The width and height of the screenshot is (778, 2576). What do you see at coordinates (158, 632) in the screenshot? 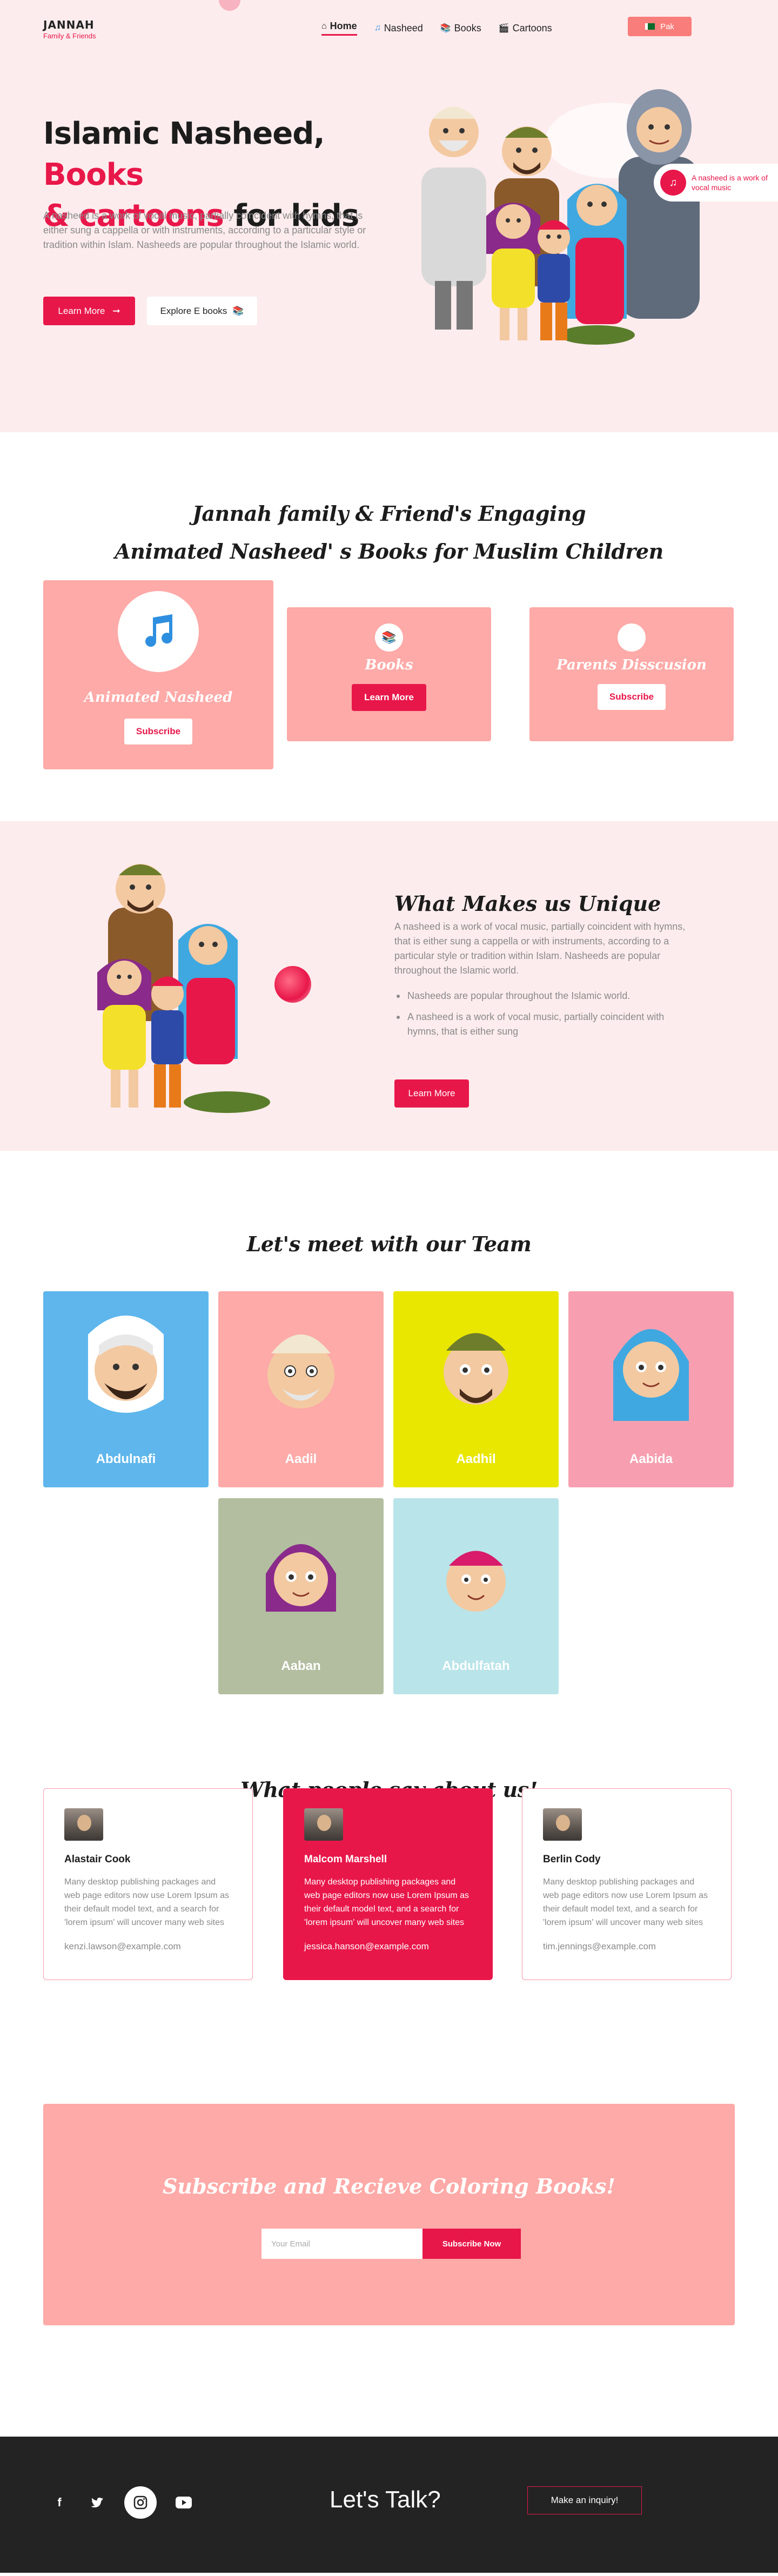
I see `music-icon` at bounding box center [158, 632].